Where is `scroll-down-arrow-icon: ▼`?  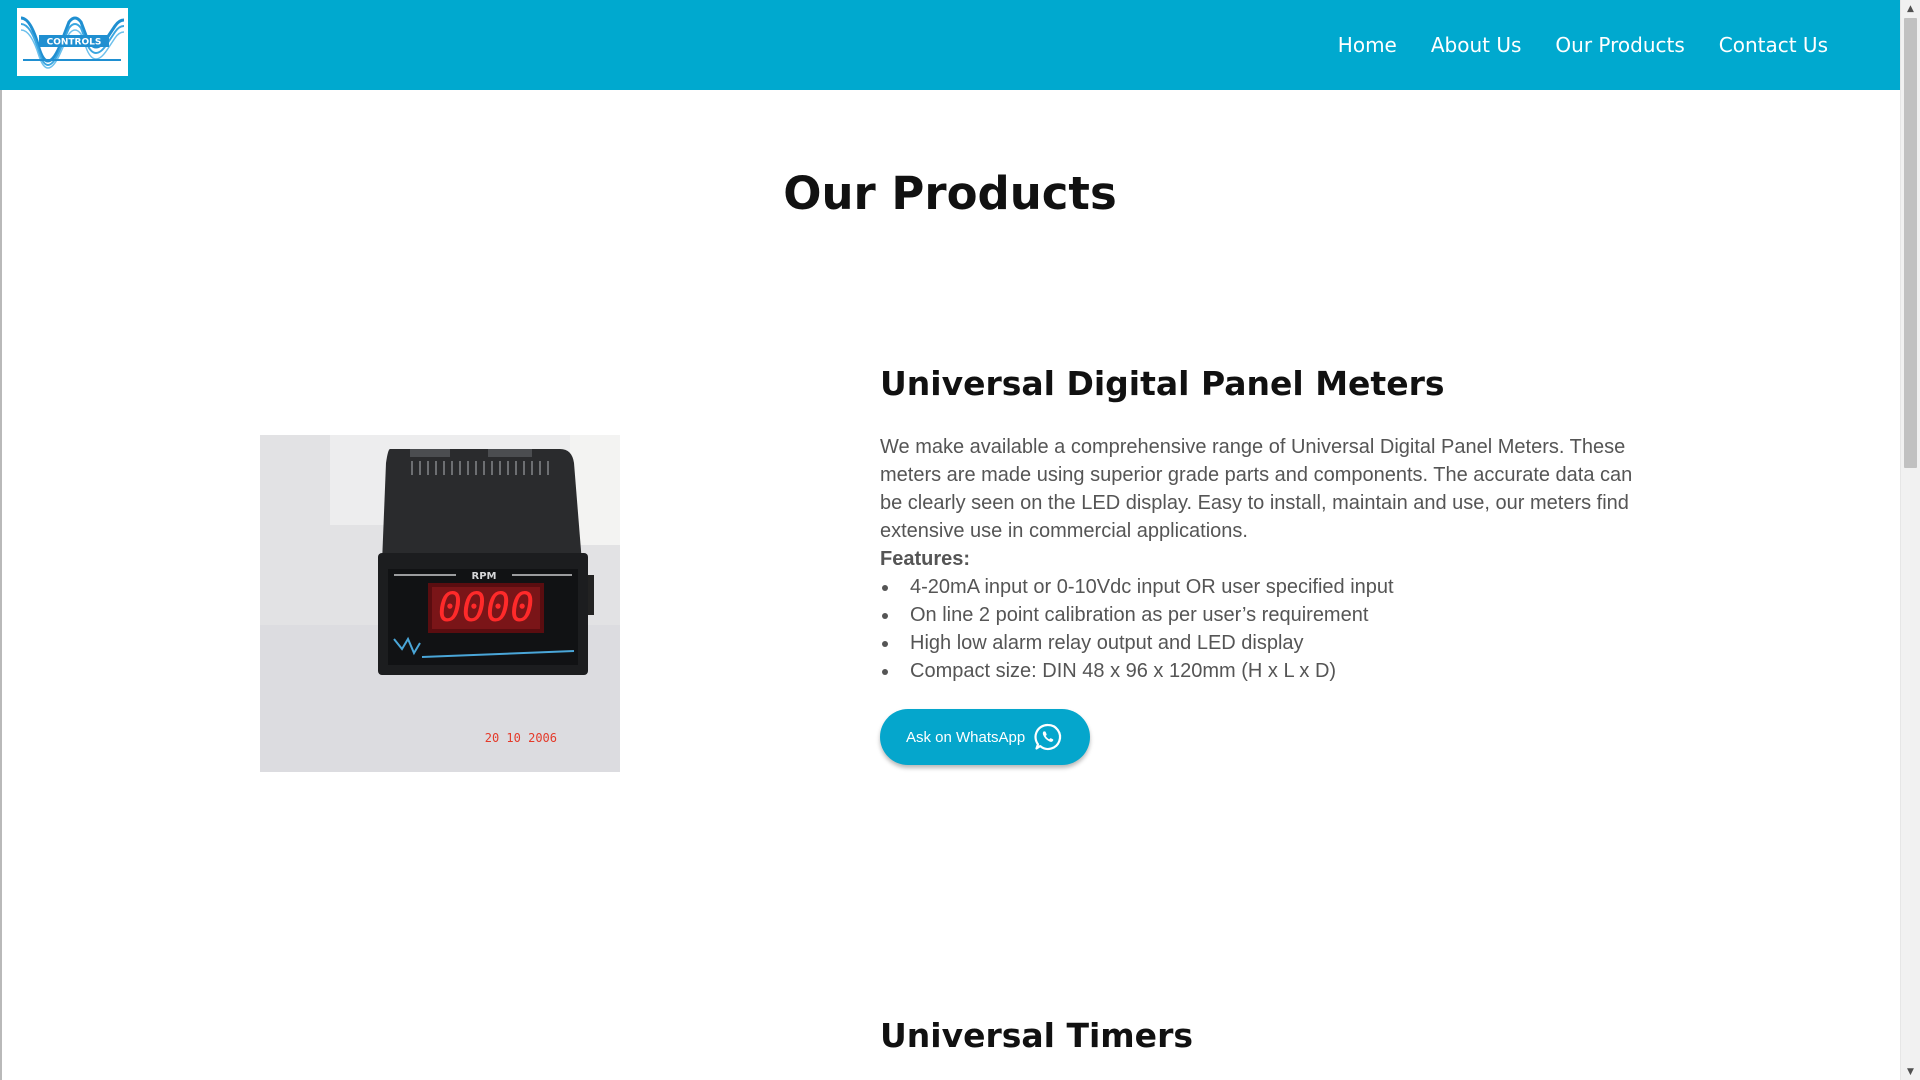 scroll-down-arrow-icon: ▼ is located at coordinates (1910, 1071).